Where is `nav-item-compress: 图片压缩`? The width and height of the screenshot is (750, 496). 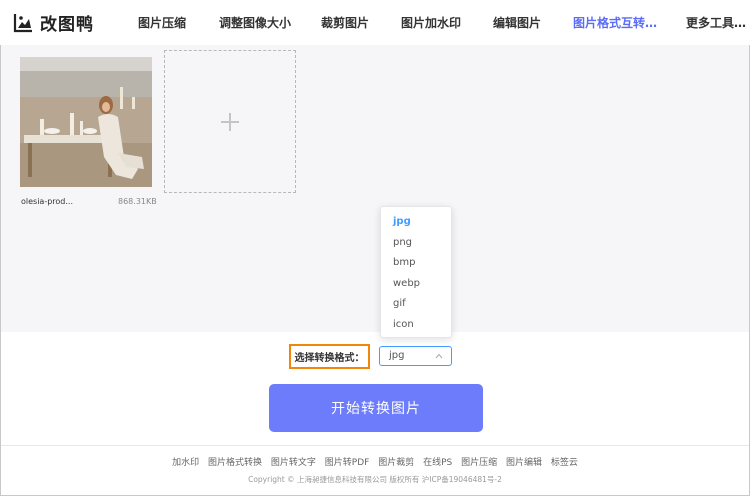
nav-item-compress: 图片压缩 is located at coordinates (162, 22).